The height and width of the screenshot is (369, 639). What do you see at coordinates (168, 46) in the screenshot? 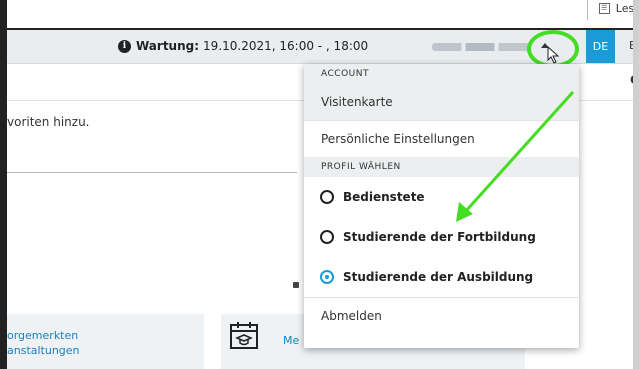
I see `maintenance-label: Wartung:` at bounding box center [168, 46].